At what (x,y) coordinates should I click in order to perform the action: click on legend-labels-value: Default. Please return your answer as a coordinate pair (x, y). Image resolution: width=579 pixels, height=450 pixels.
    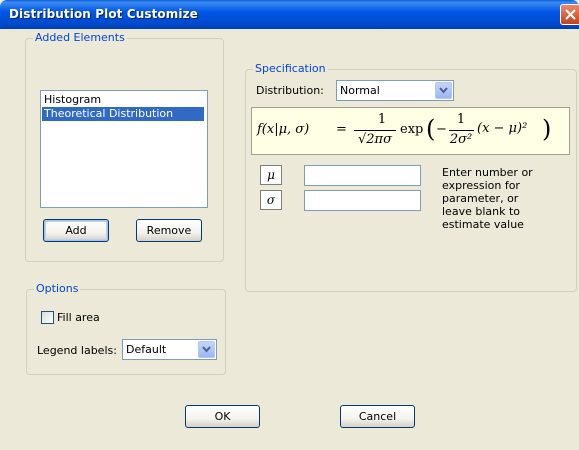
    Looking at the image, I should click on (146, 349).